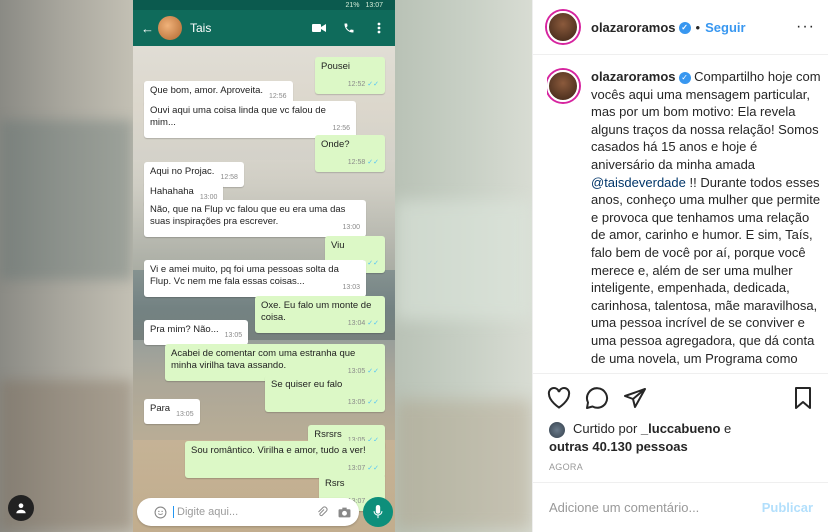 The height and width of the screenshot is (532, 828). What do you see at coordinates (320, 314) in the screenshot?
I see `message-bubble: Oxe. Eu falo um monte de coisa. 13:04 ✓✓` at bounding box center [320, 314].